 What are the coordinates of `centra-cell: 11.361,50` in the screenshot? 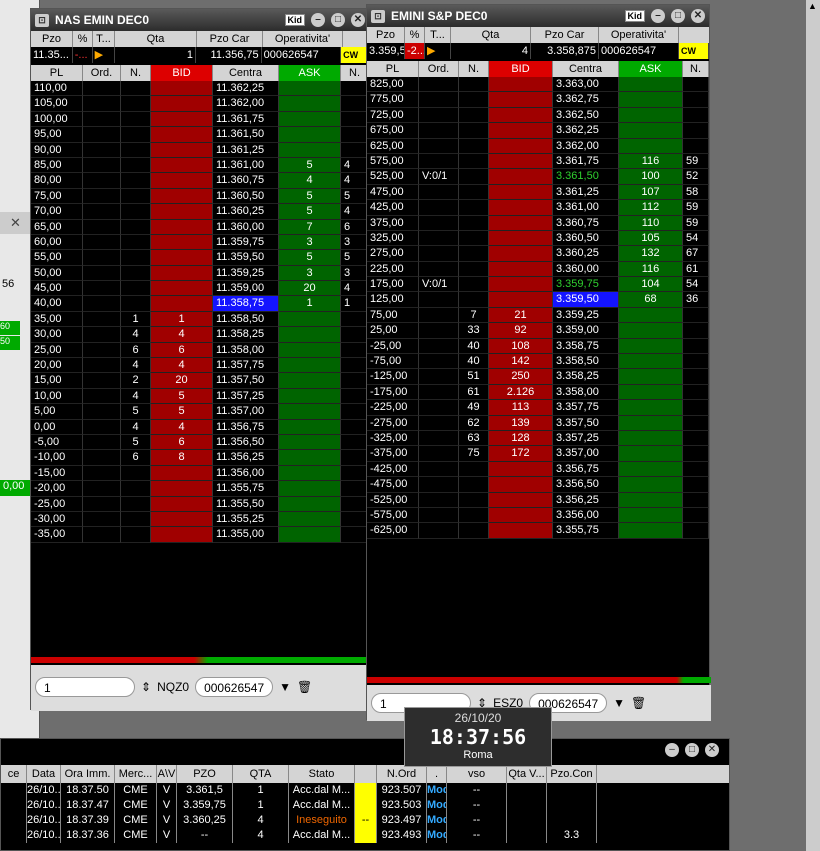 It's located at (246, 135).